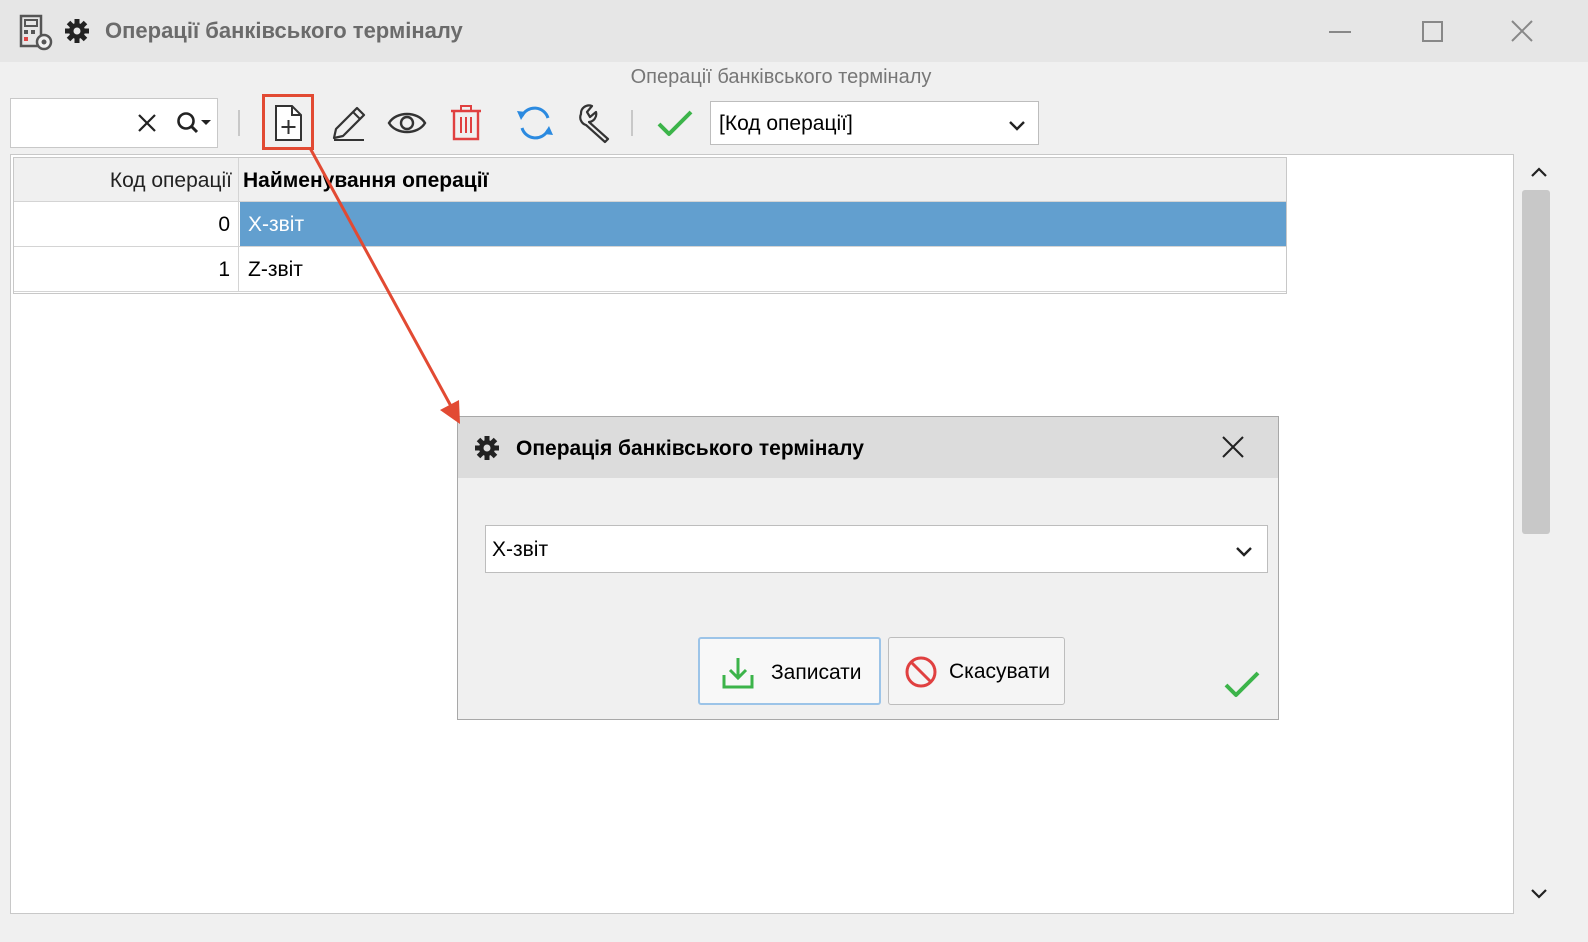  Describe the element at coordinates (794, 31) in the screenshot. I see `title-bar: Операції банківського терміналу` at that location.